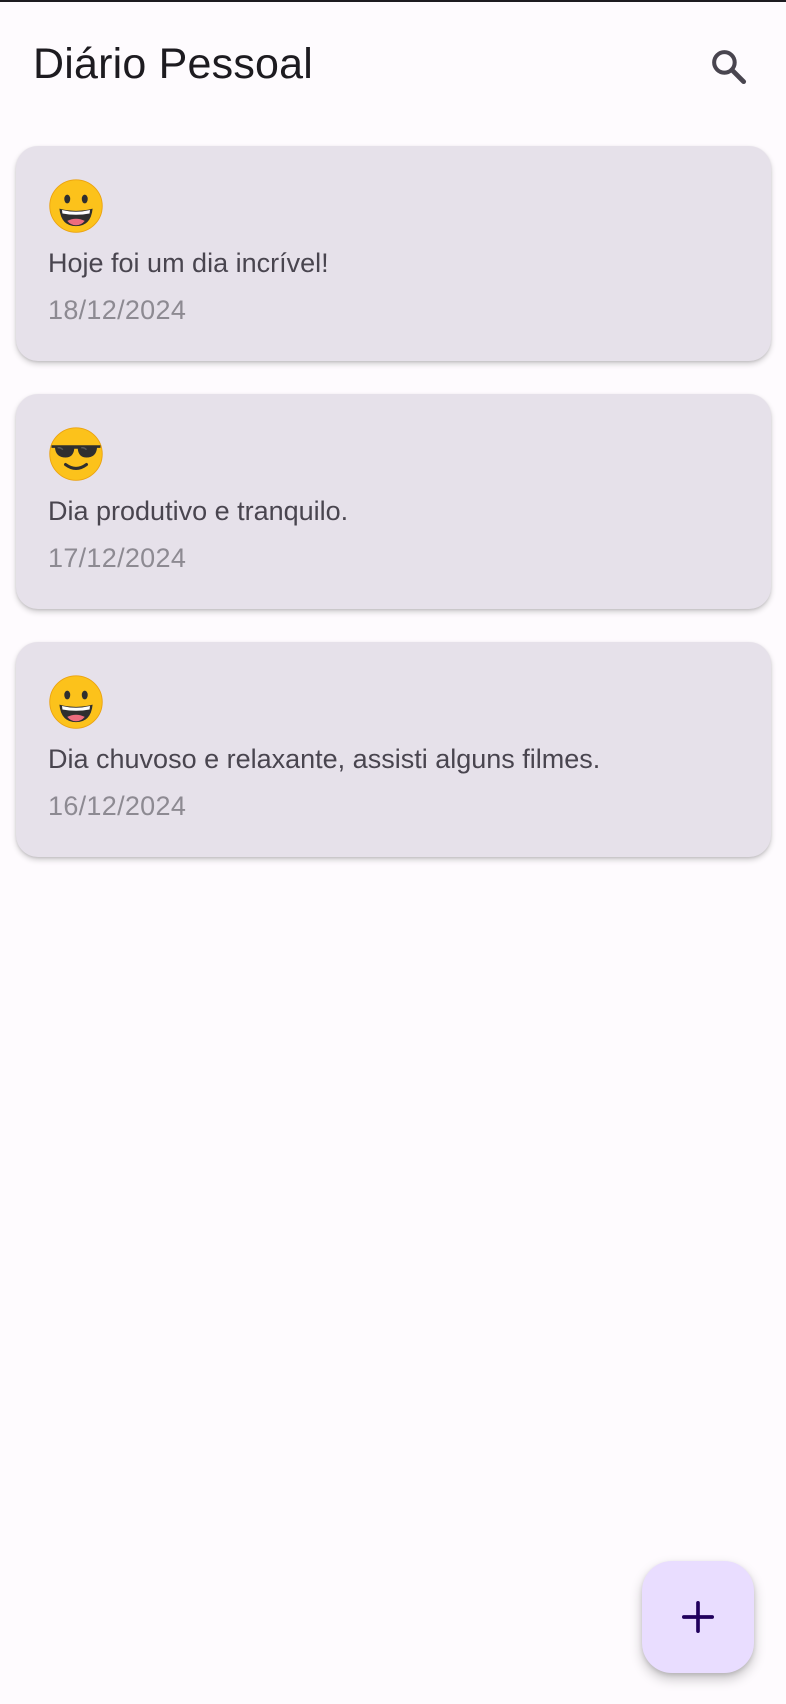 The height and width of the screenshot is (1704, 786). I want to click on entry-text: Dia produtivo e tranquilo., so click(198, 511).